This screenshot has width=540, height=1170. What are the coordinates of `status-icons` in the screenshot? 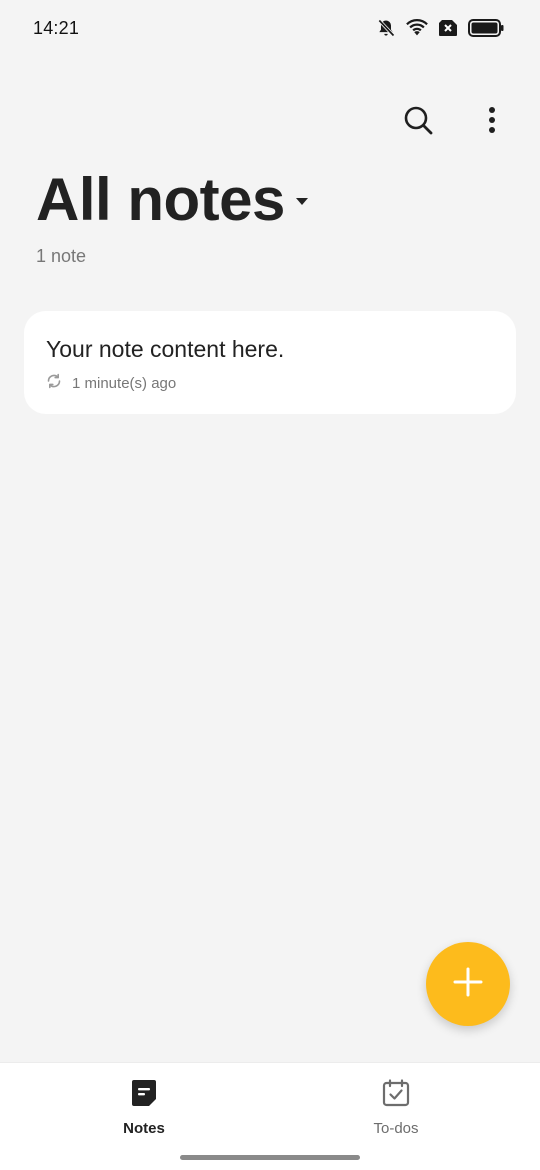 It's located at (440, 28).